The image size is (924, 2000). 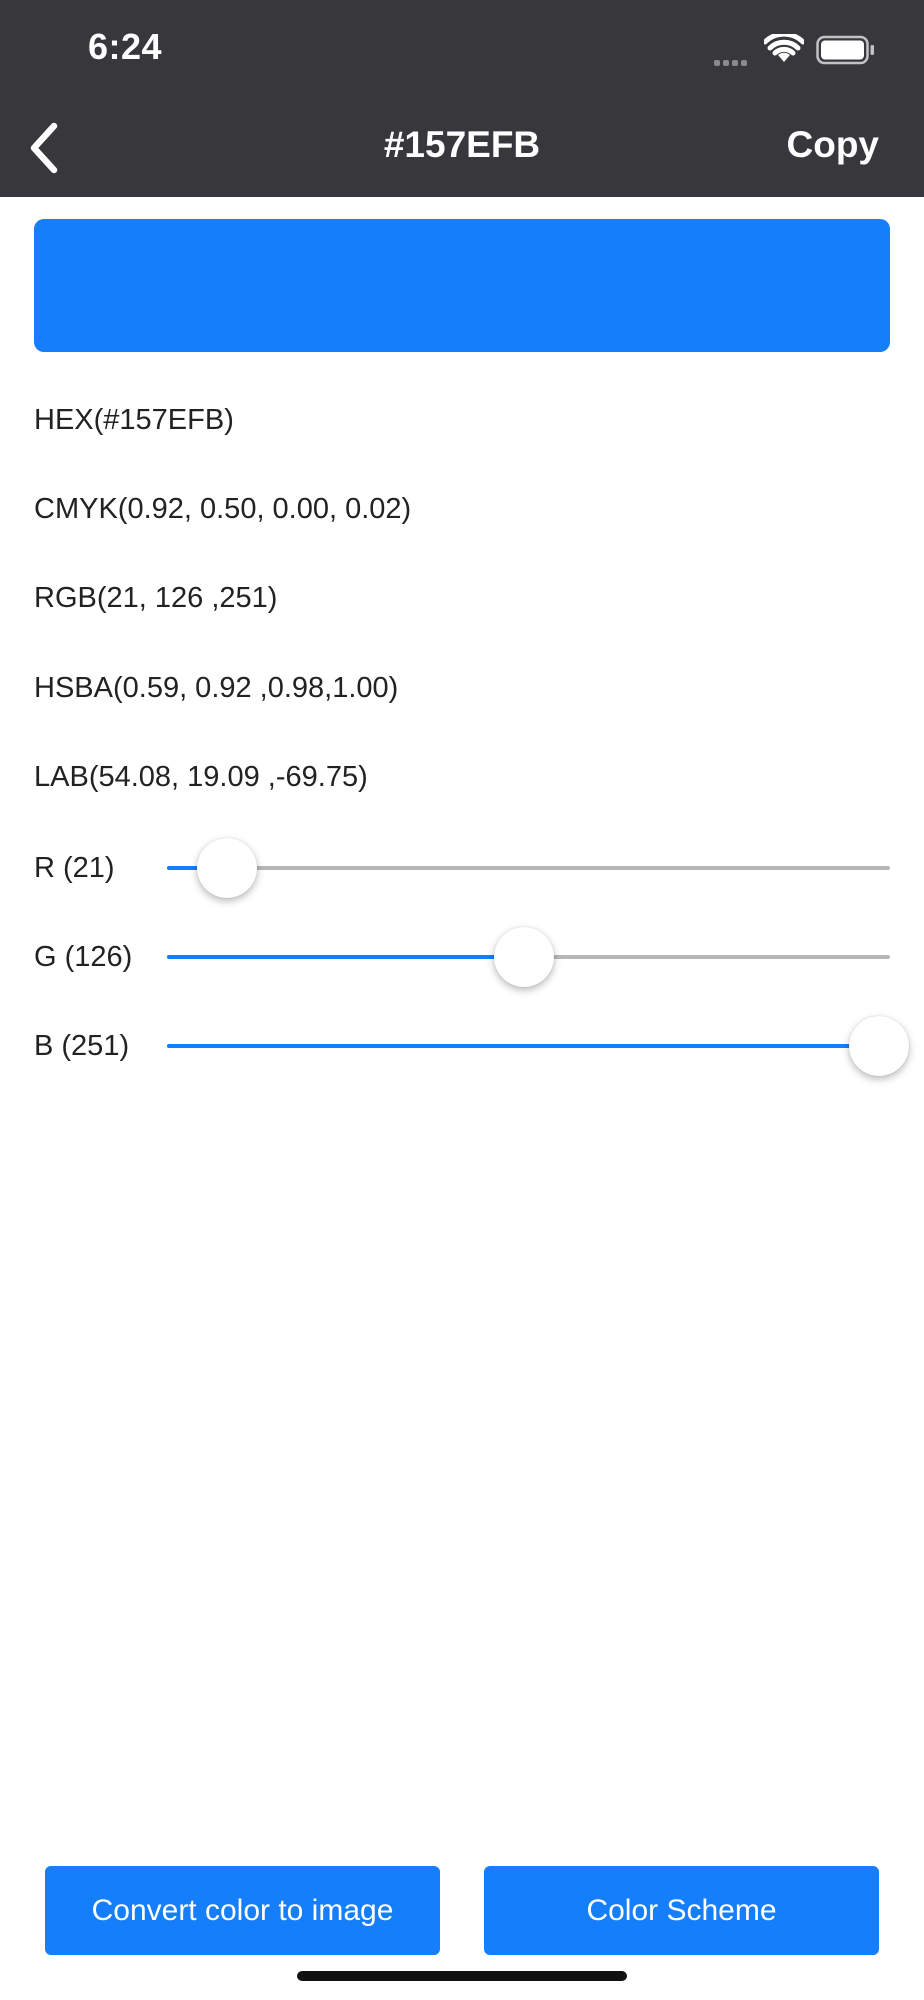 I want to click on navigation-bar: 6:24 #157EFB Copy, so click(x=462, y=98).